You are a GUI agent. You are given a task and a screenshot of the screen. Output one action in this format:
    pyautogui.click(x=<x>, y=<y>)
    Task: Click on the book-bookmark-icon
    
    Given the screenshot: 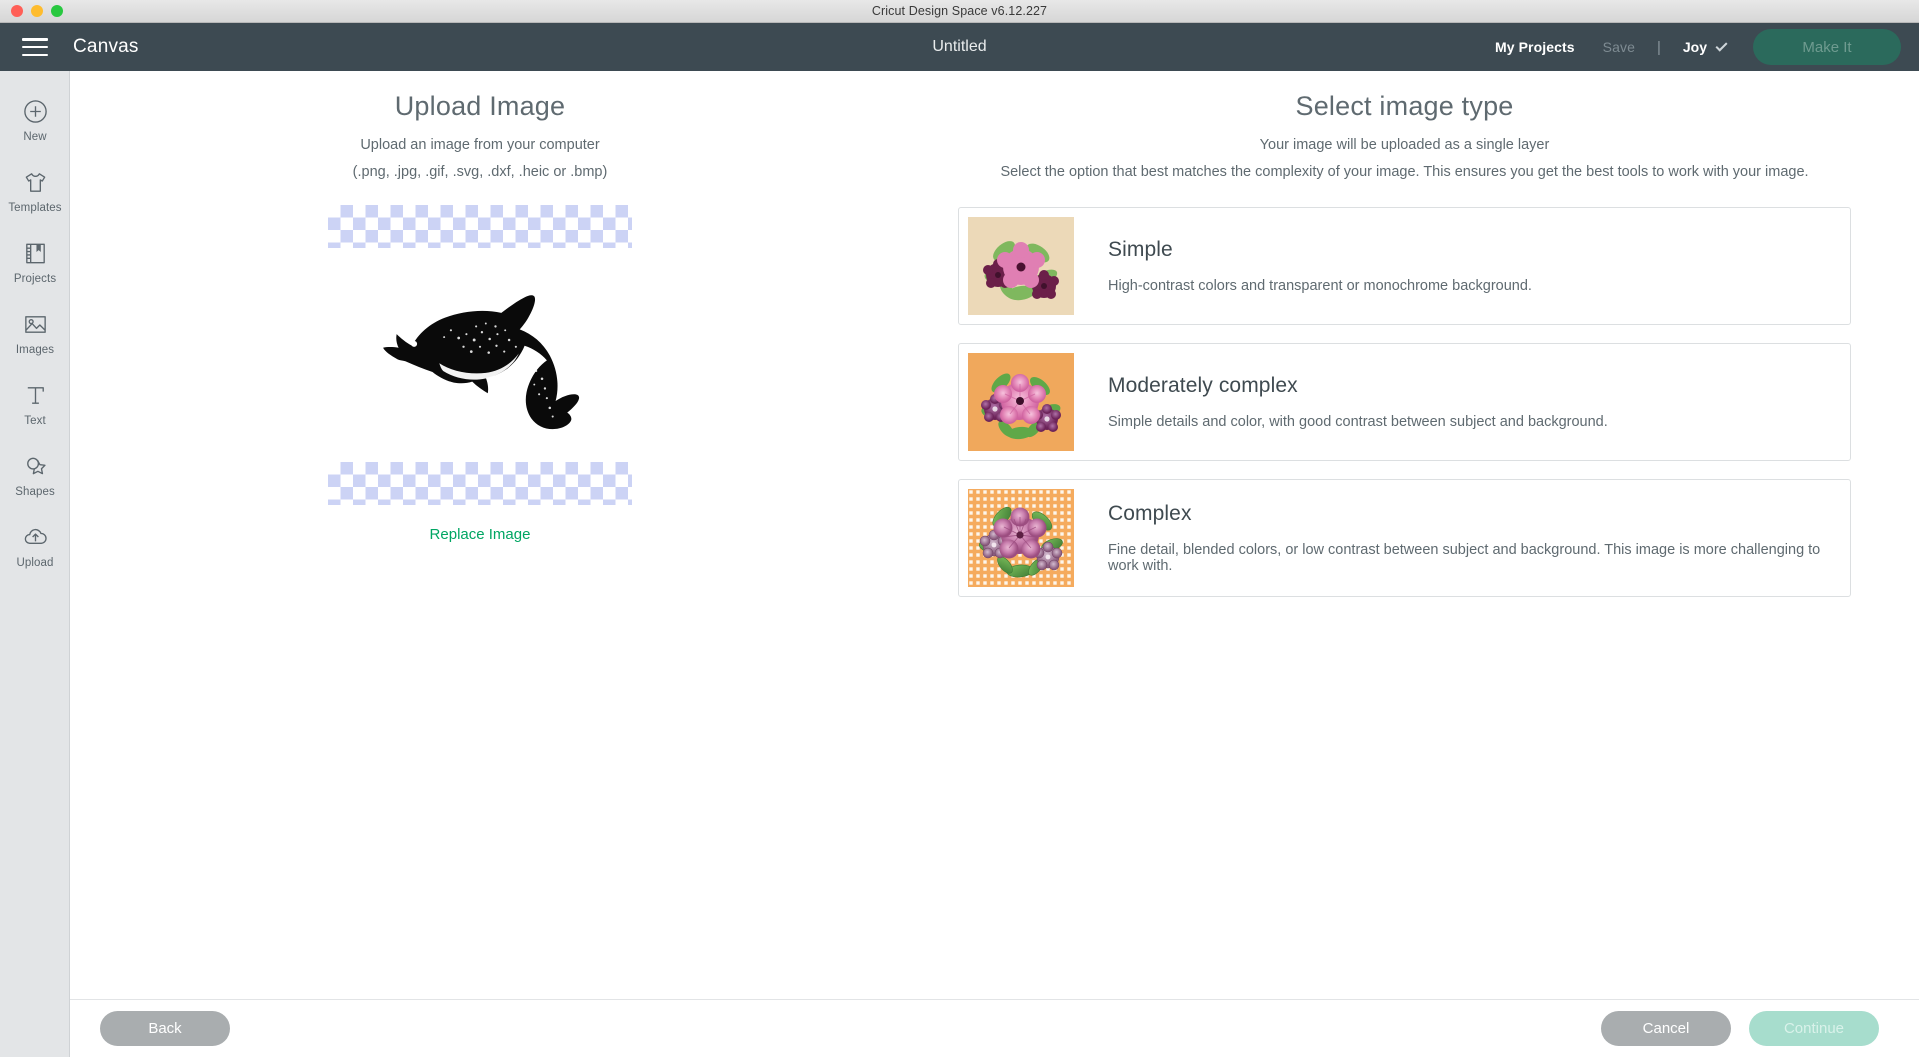 What is the action you would take?
    pyautogui.click(x=35, y=253)
    